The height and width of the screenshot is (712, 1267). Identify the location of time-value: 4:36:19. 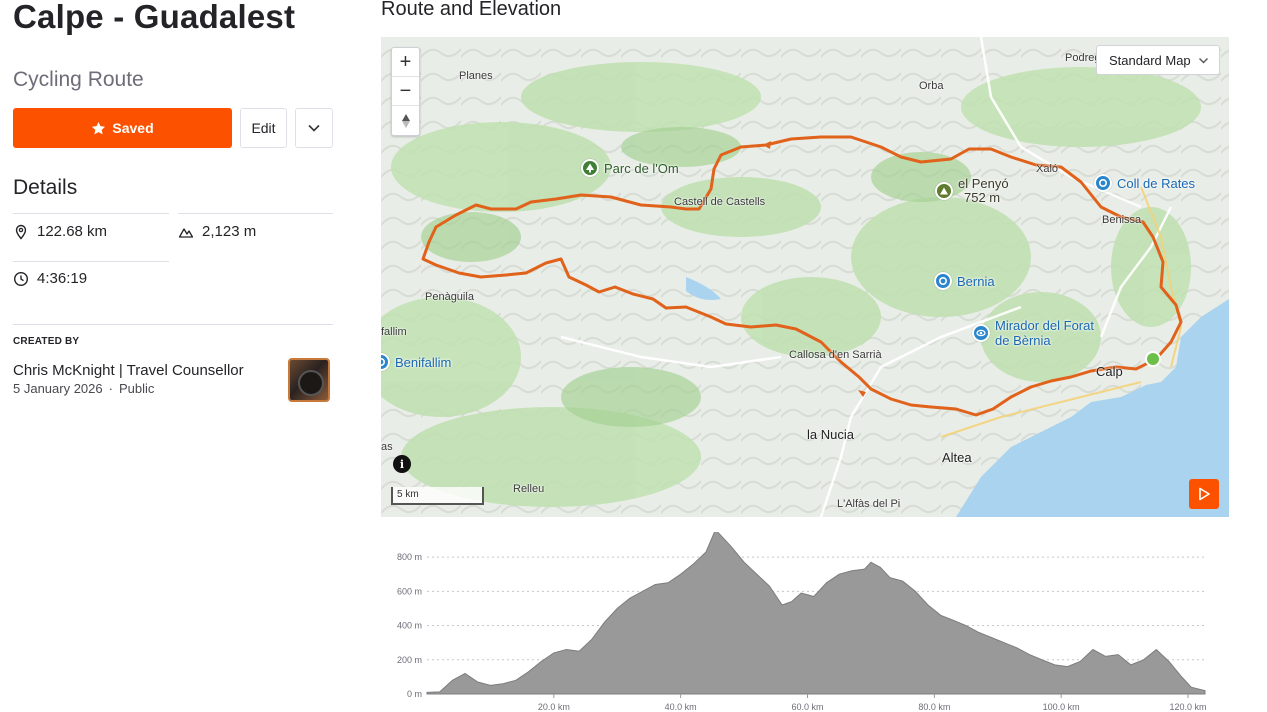
(62, 278).